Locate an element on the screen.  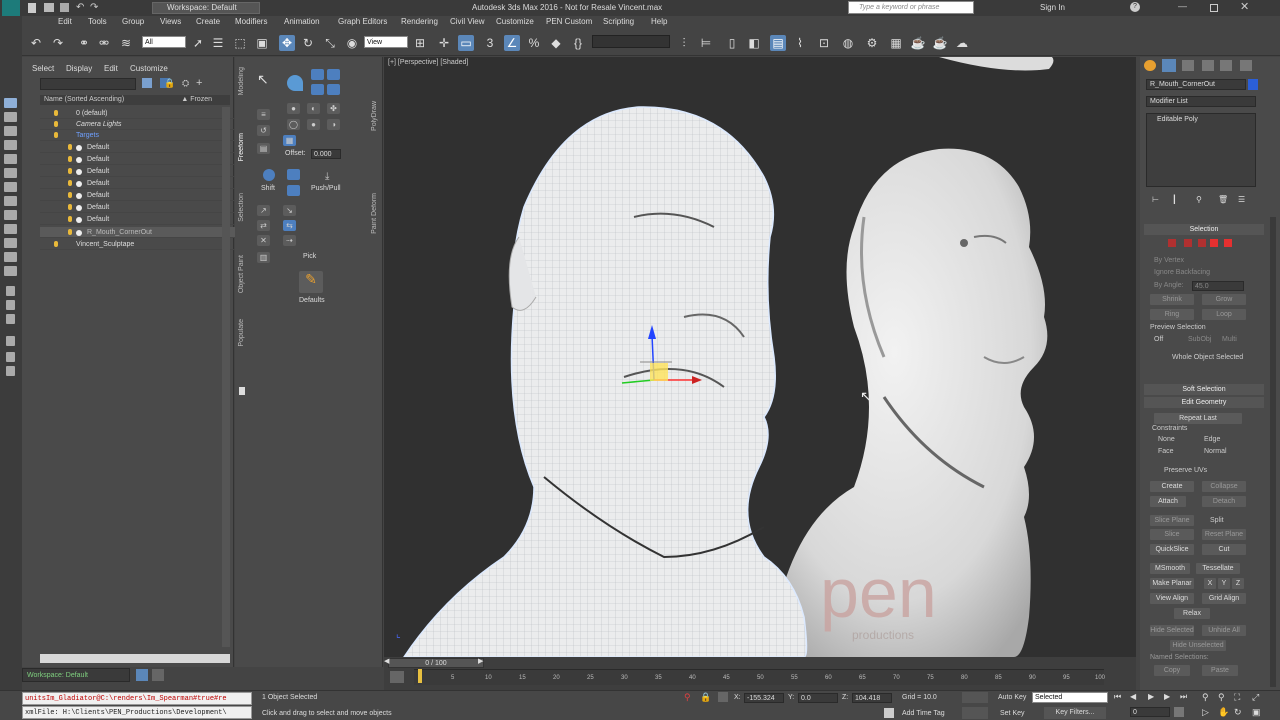
toggle-scene-explorer-icon: ▯ is located at coordinates (732, 43).